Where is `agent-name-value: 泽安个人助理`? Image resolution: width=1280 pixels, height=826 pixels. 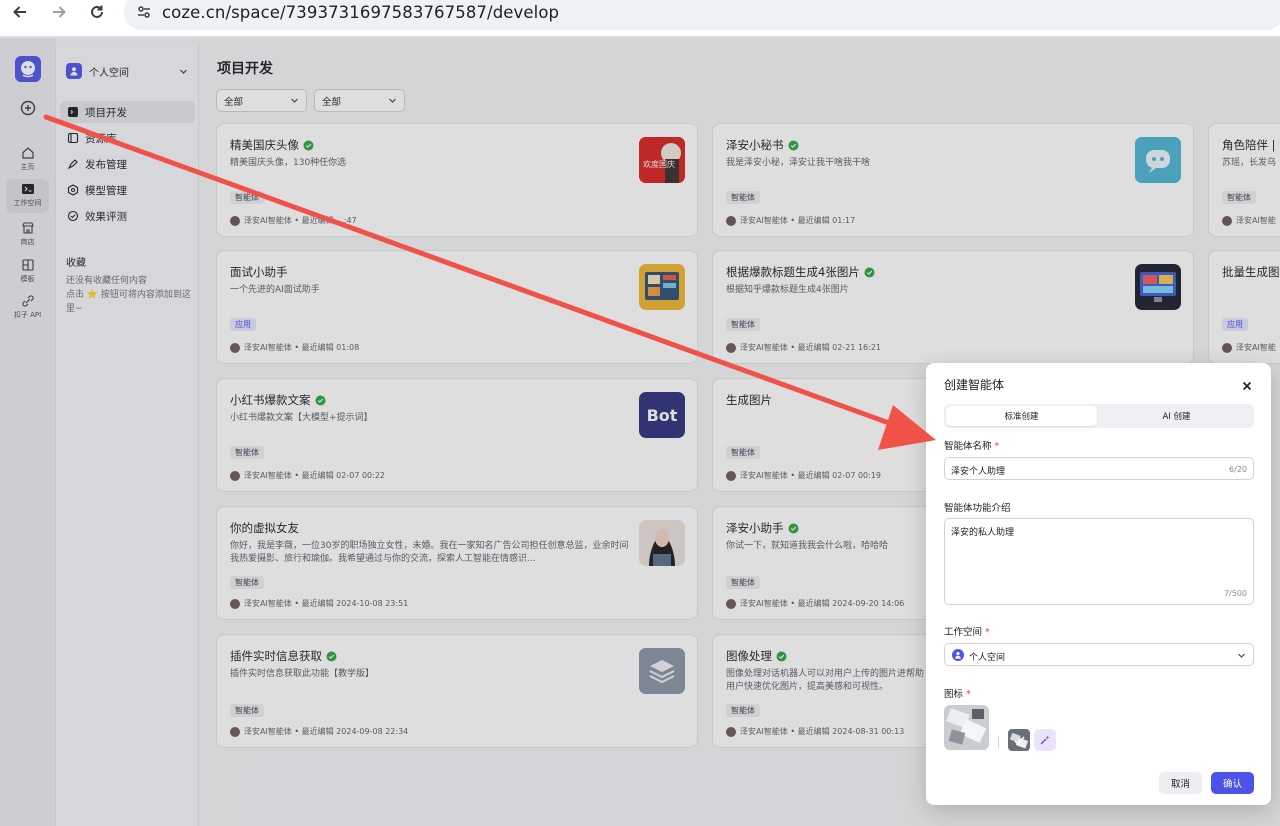
agent-name-value: 泽安个人助理 is located at coordinates (978, 472).